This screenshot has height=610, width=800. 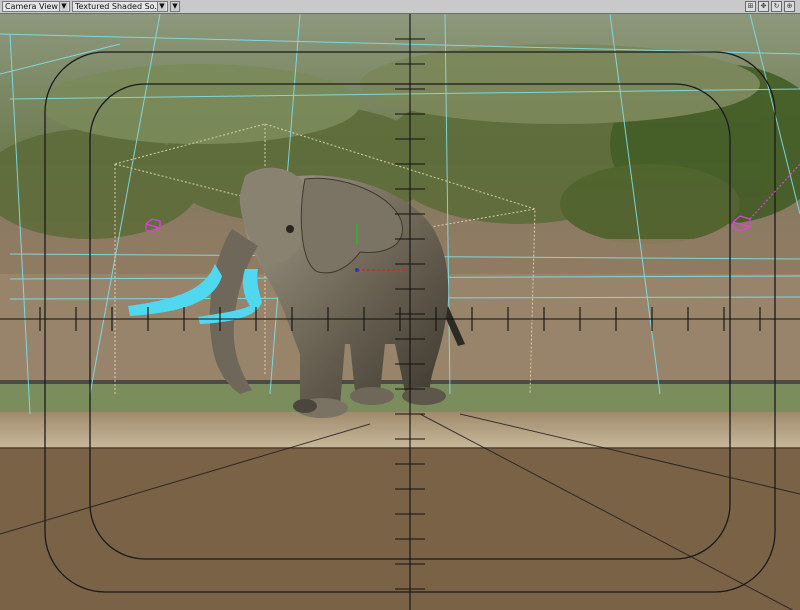 What do you see at coordinates (400, 396) in the screenshot?
I see `ground-plane-grass` at bounding box center [400, 396].